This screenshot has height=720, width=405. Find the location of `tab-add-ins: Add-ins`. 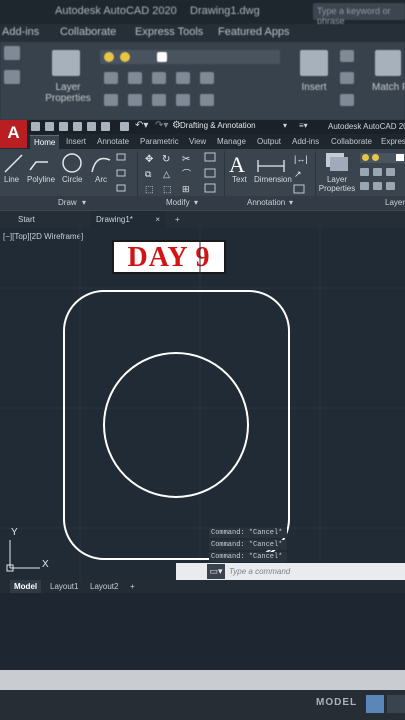

tab-add-ins: Add-ins is located at coordinates (305, 141).